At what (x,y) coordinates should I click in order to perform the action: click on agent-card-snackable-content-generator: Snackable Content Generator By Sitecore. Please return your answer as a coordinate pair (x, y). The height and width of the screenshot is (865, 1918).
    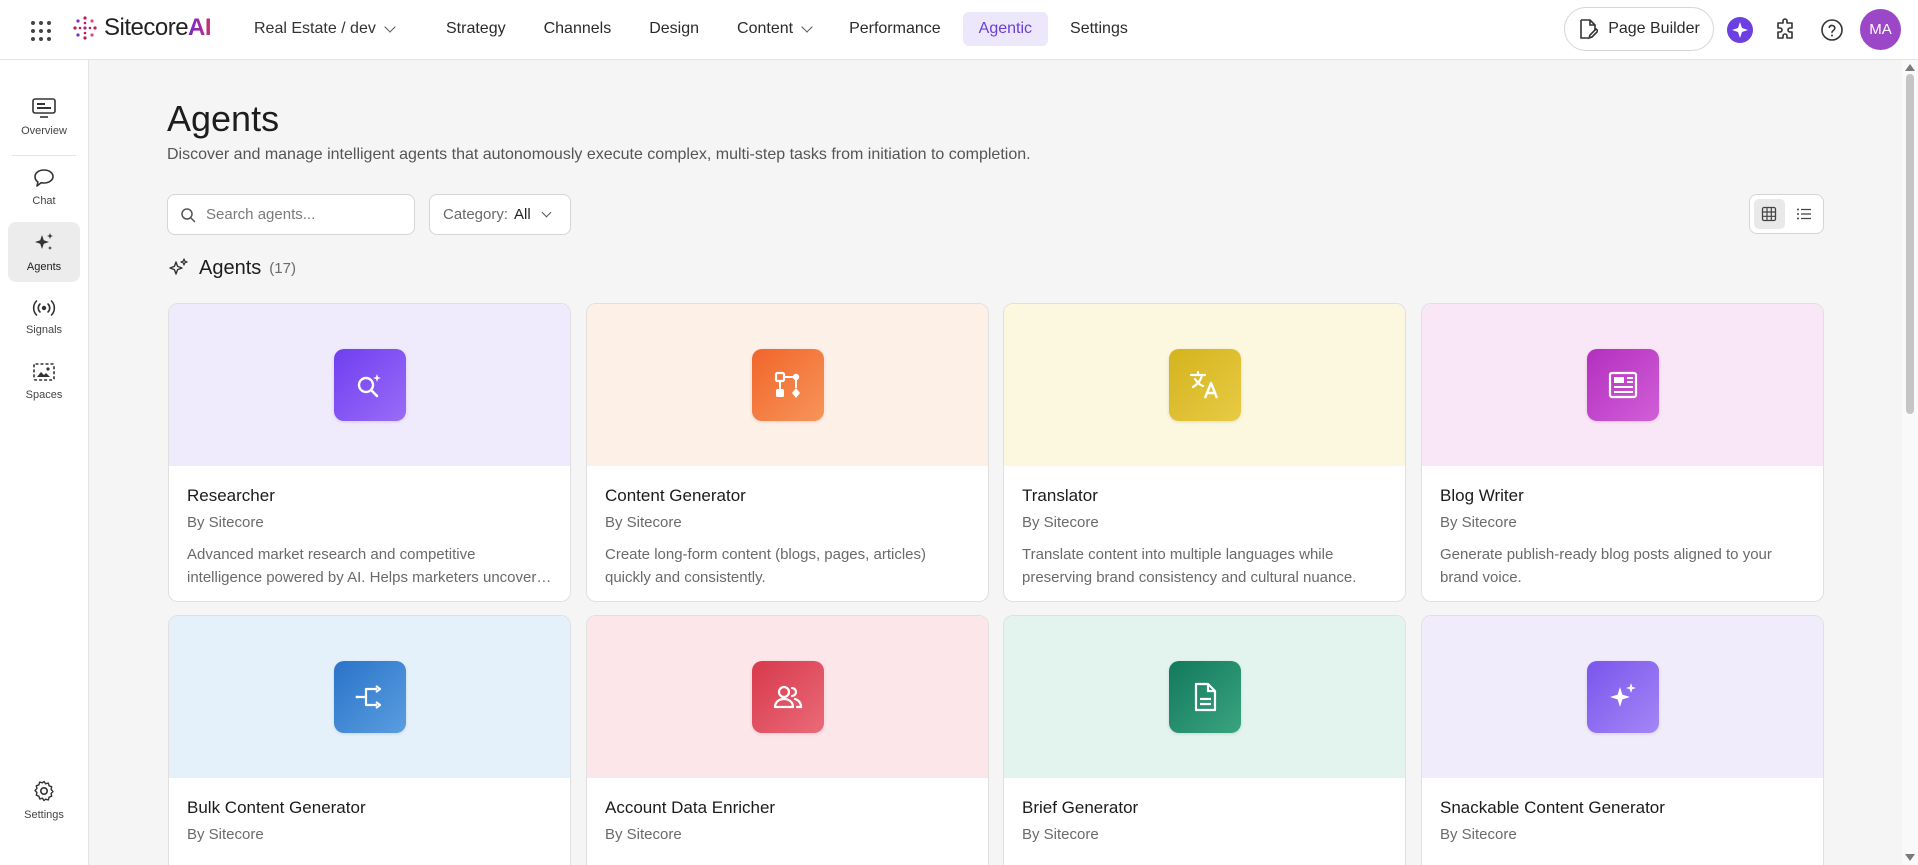
    Looking at the image, I should click on (1622, 740).